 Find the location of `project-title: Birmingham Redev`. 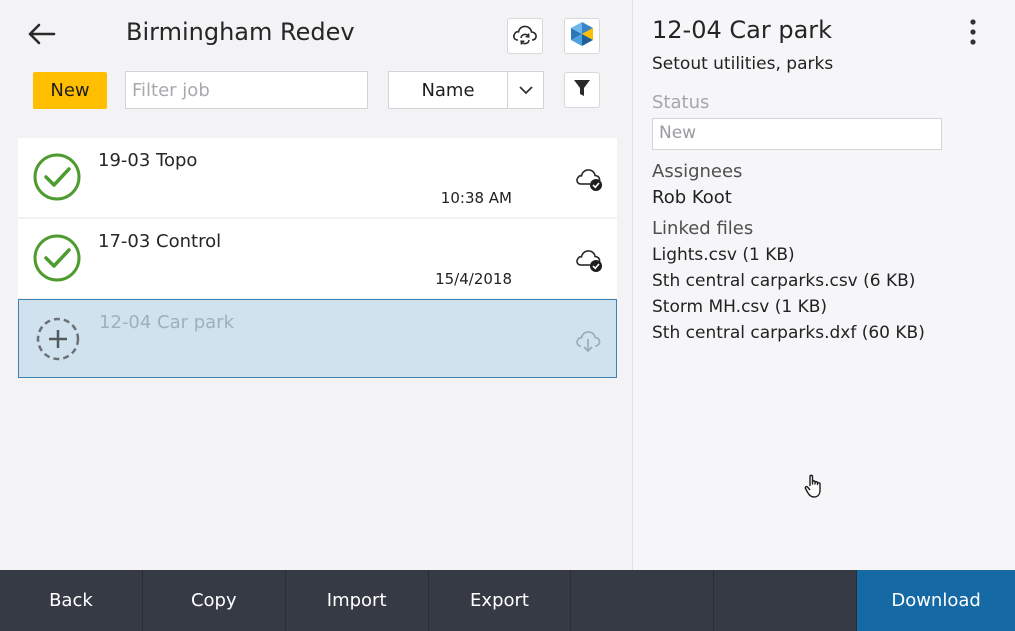

project-title: Birmingham Redev is located at coordinates (240, 32).